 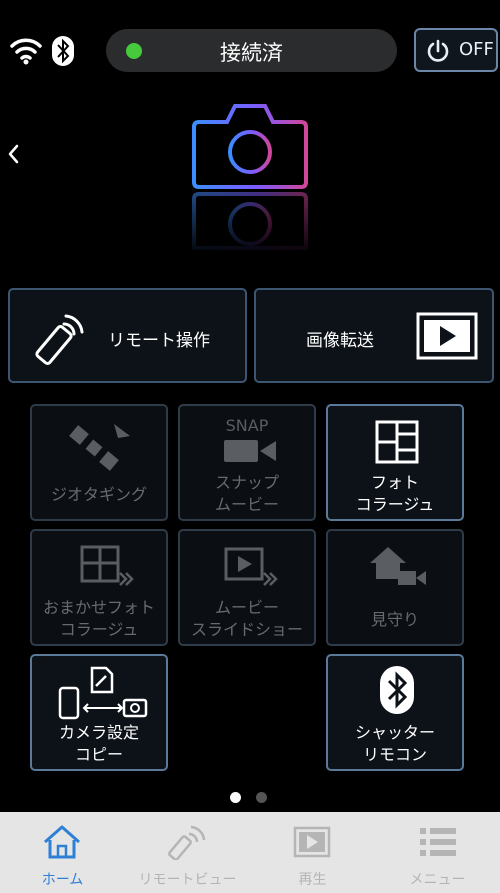 I want to click on tile-geotagging: ジオタギング, so click(x=99, y=462).